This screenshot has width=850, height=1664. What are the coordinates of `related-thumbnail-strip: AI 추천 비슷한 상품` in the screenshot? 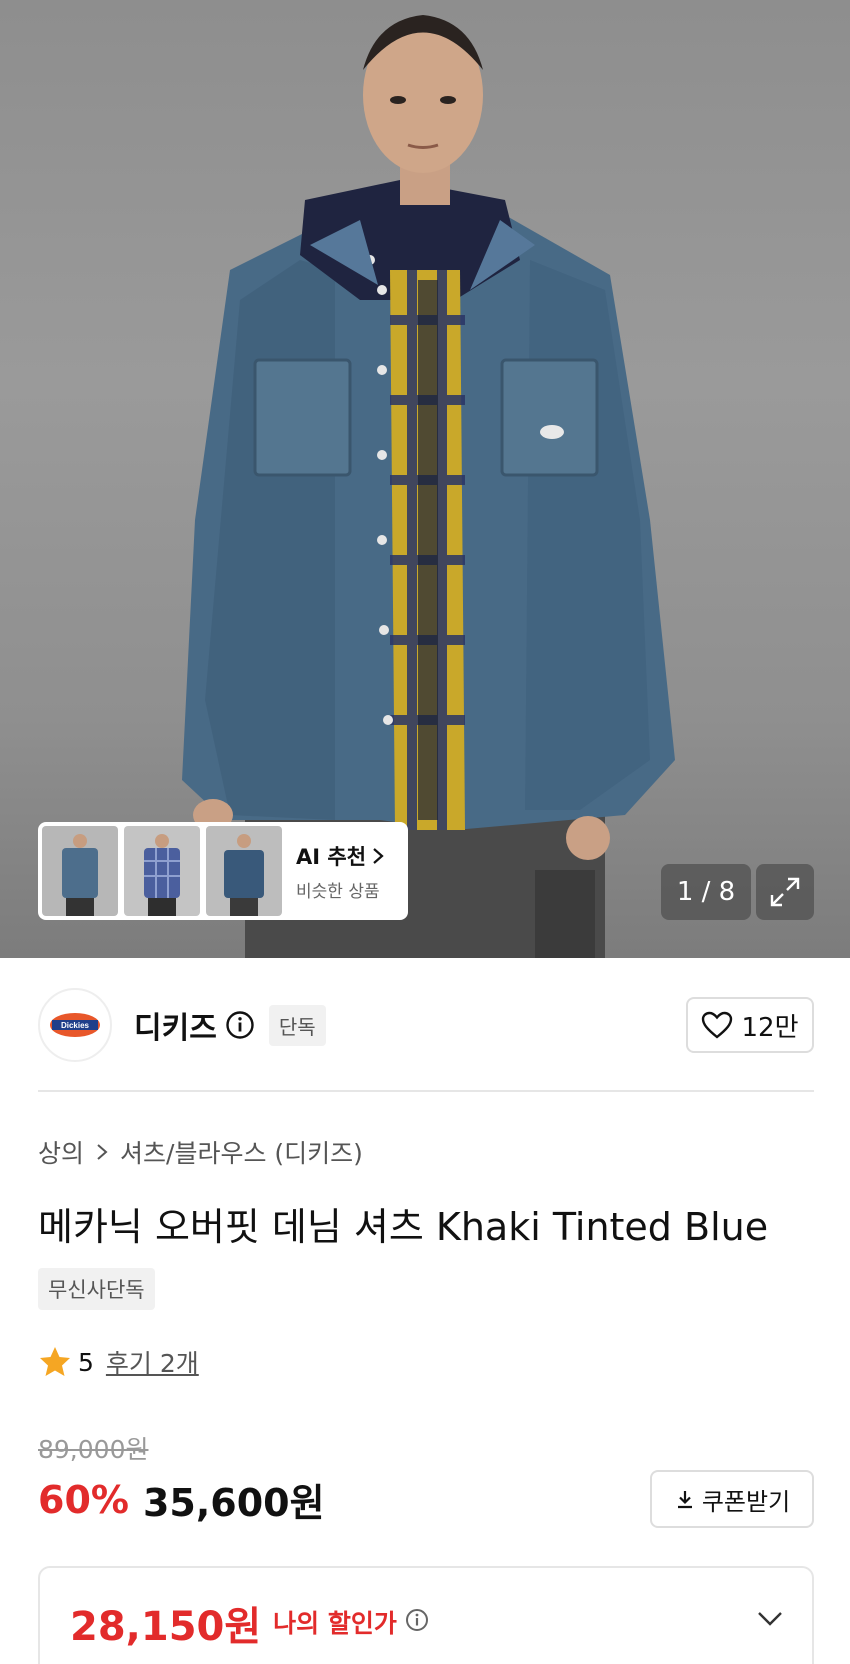 It's located at (223, 871).